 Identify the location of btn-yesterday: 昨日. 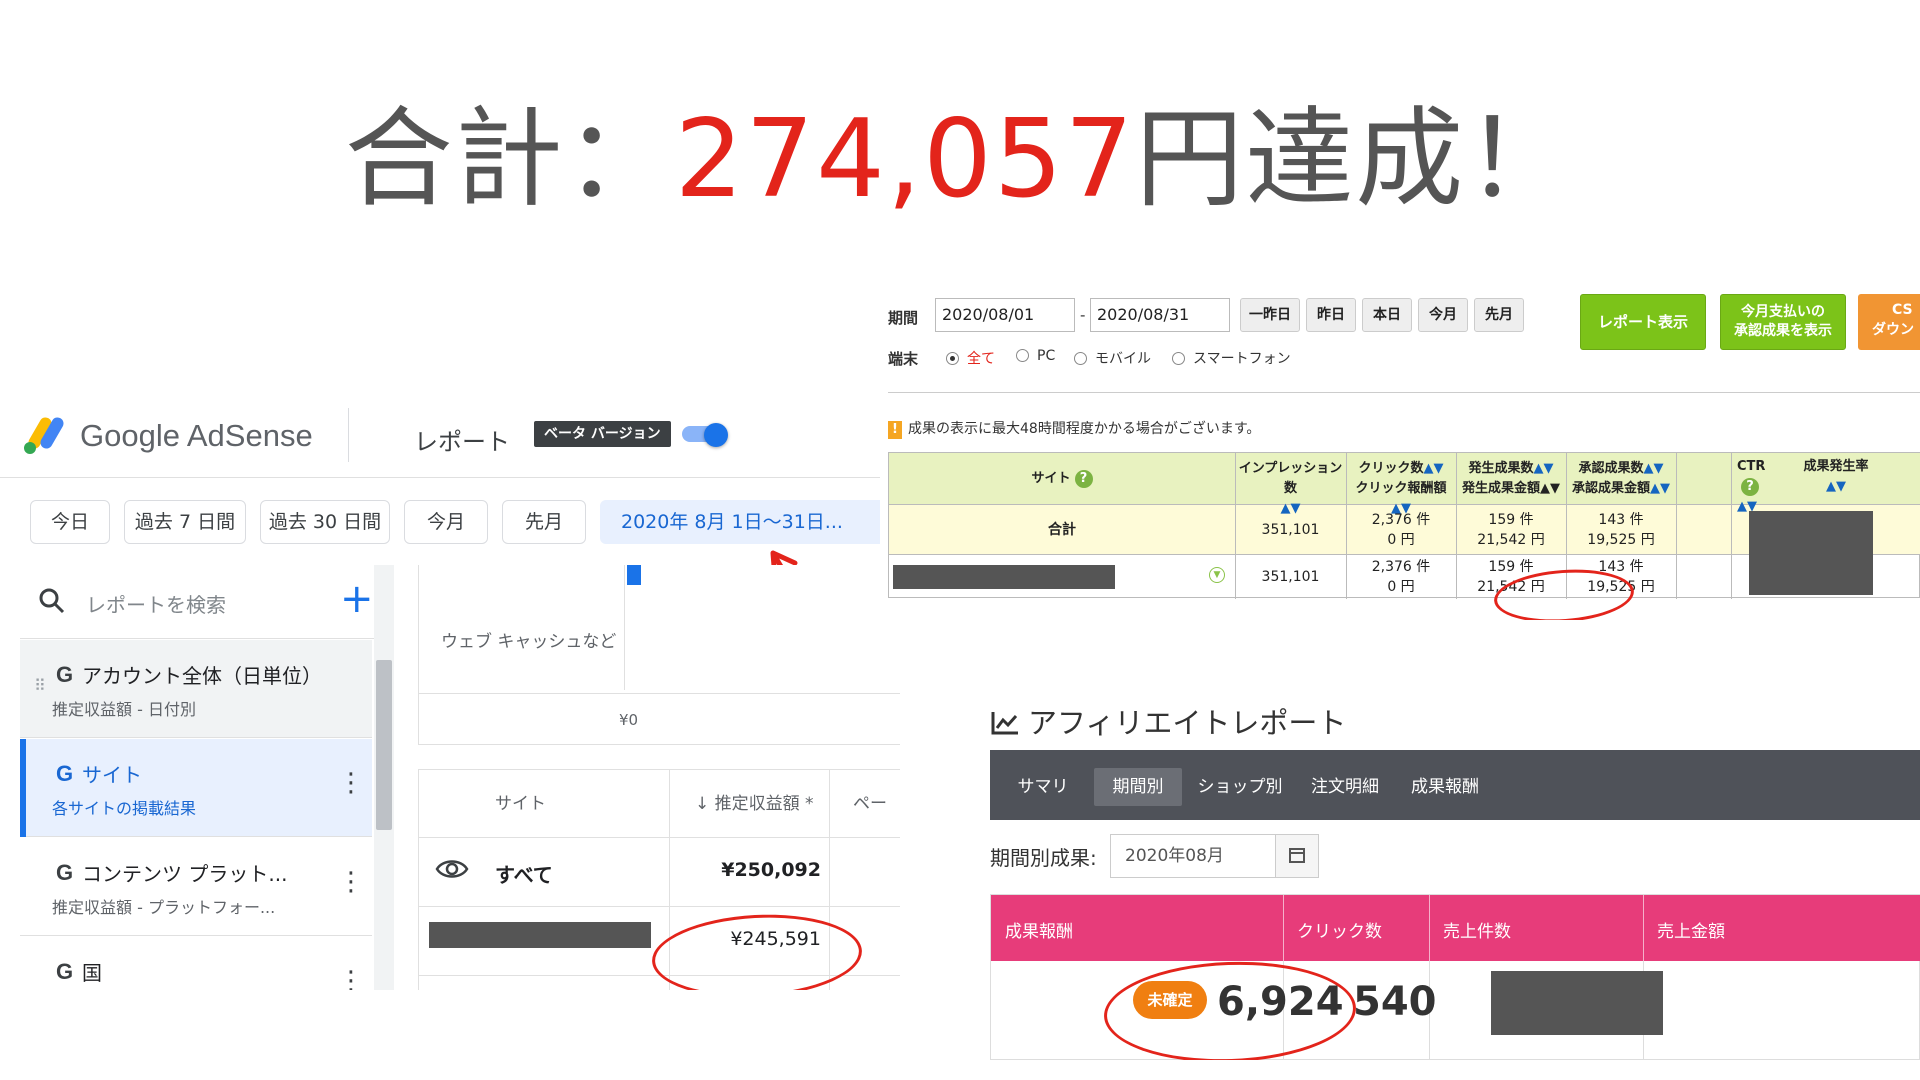
(1331, 315).